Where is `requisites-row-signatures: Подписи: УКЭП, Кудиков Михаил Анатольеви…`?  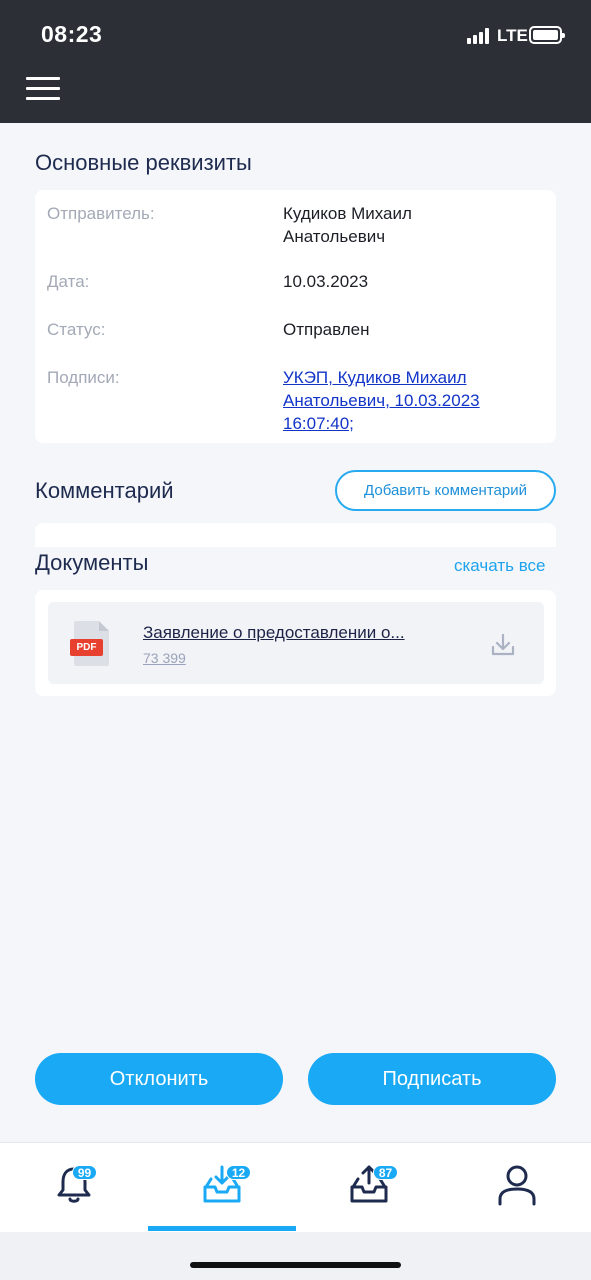 requisites-row-signatures: Подписи: УКЭП, Кудиков Михаил Анатольеви… is located at coordinates (295, 401).